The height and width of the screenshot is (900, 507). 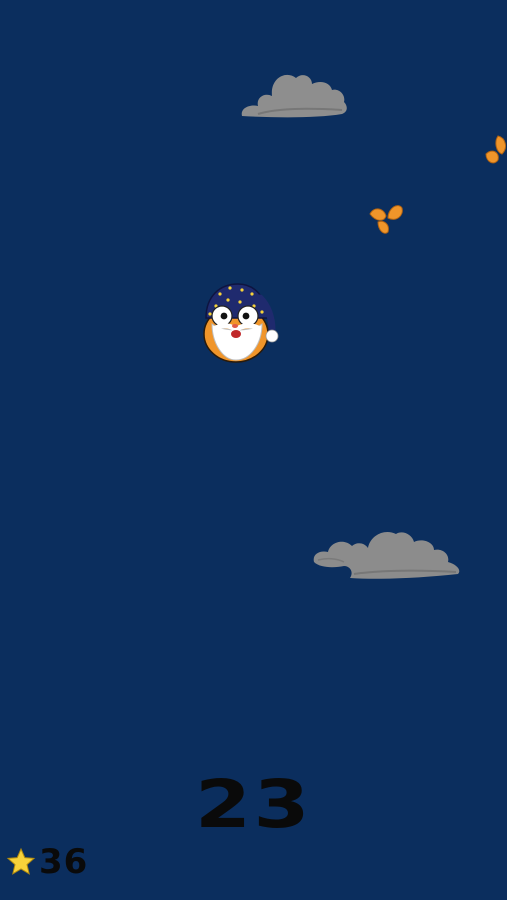 What do you see at coordinates (21, 861) in the screenshot?
I see `star-icon` at bounding box center [21, 861].